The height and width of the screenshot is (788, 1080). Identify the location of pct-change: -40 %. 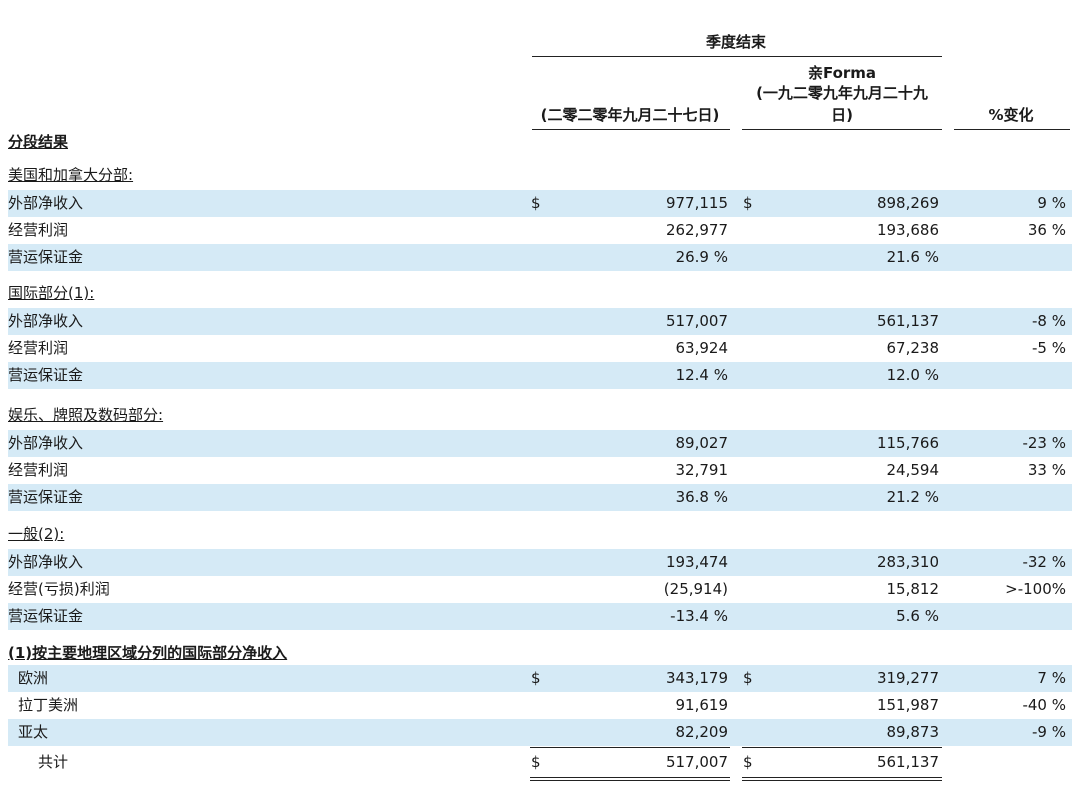
(1044, 705).